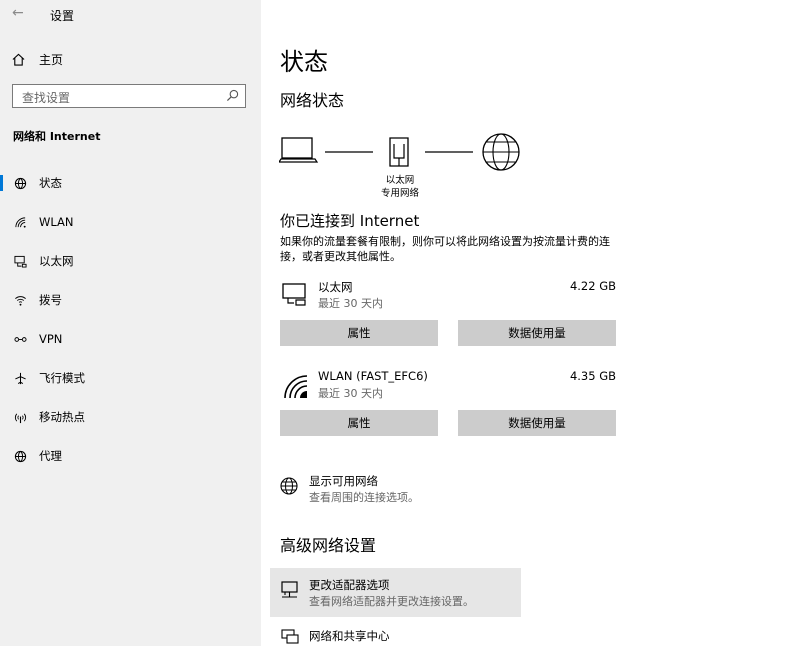 The image size is (800, 646). I want to click on show-networks-title: 显示可用网络, so click(343, 481).